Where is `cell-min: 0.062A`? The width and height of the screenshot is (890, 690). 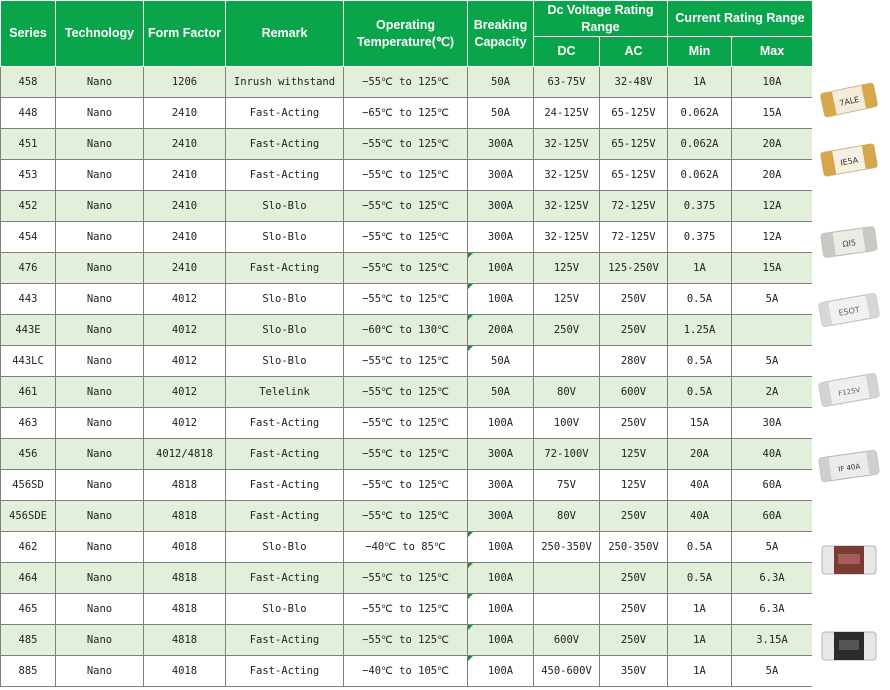
cell-min: 0.062A is located at coordinates (699, 175).